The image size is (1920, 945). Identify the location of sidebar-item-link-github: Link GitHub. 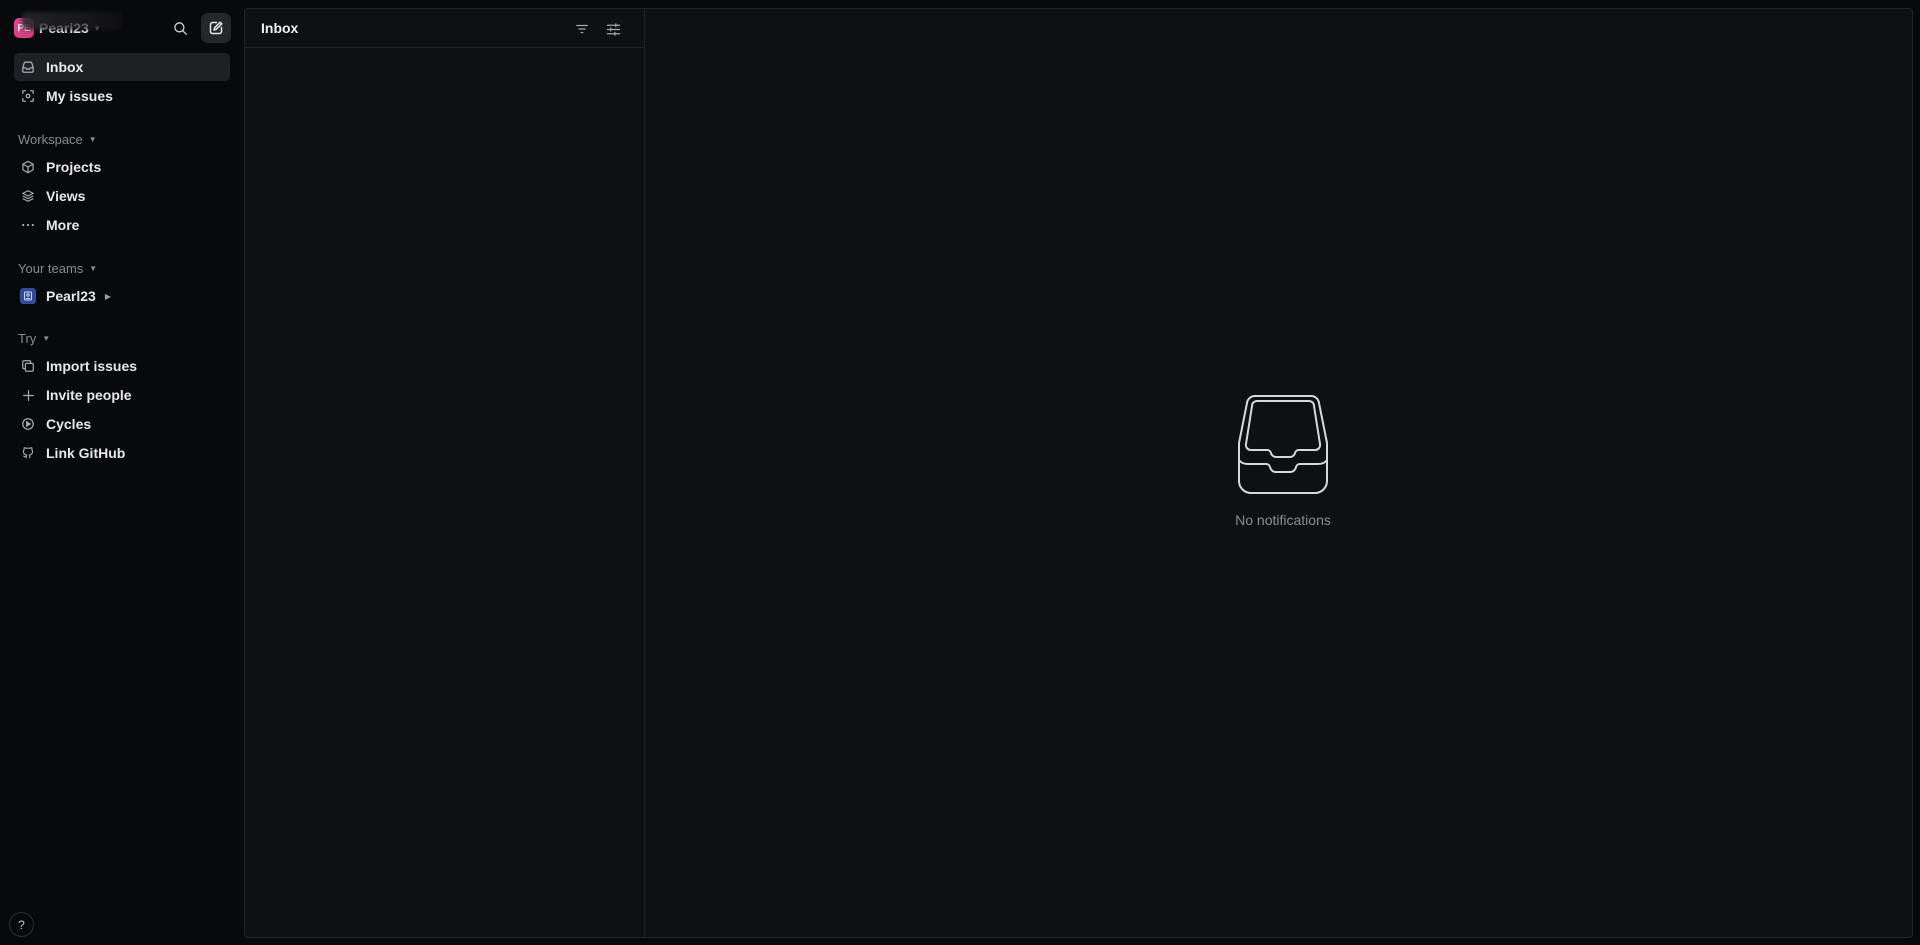
(122, 453).